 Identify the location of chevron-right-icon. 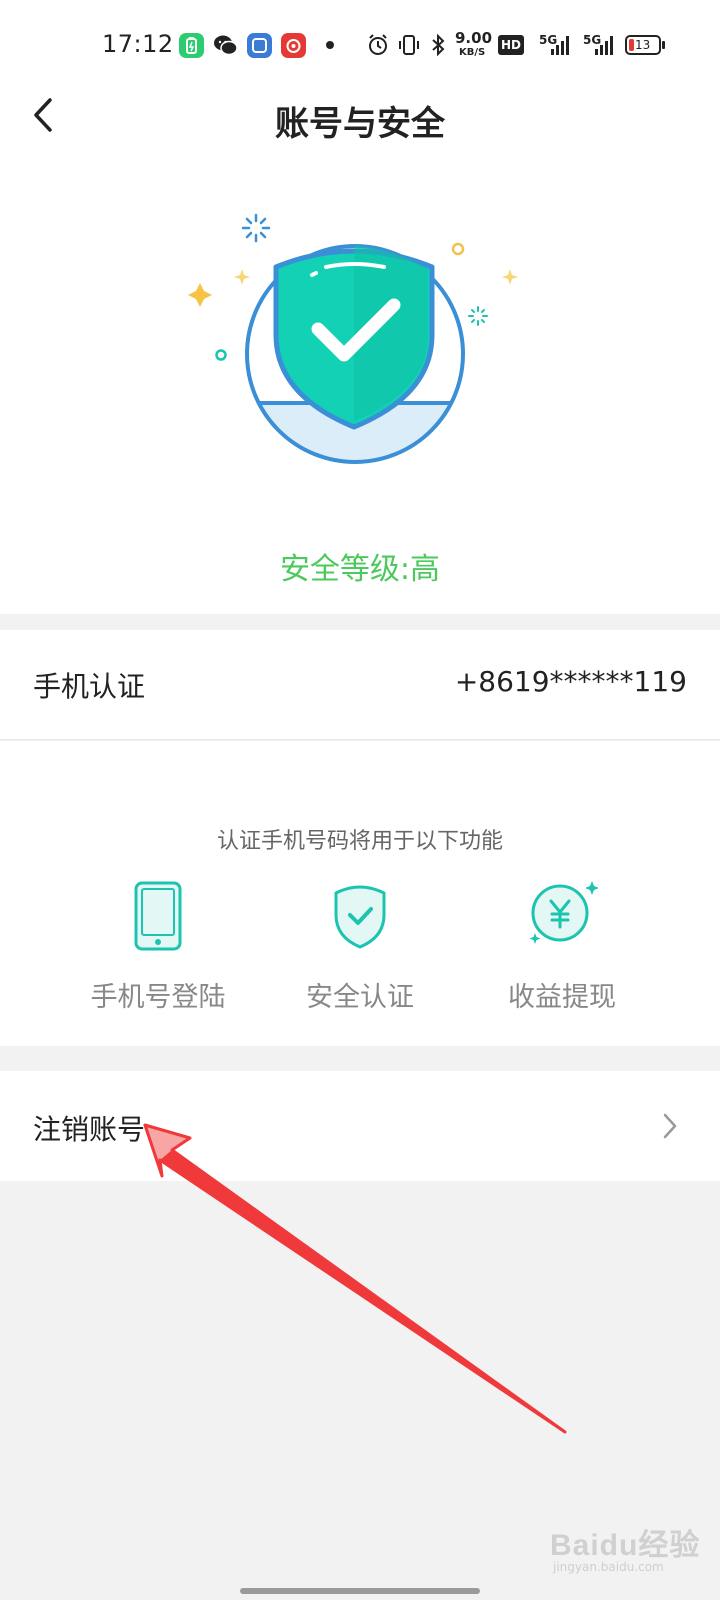
(670, 1126).